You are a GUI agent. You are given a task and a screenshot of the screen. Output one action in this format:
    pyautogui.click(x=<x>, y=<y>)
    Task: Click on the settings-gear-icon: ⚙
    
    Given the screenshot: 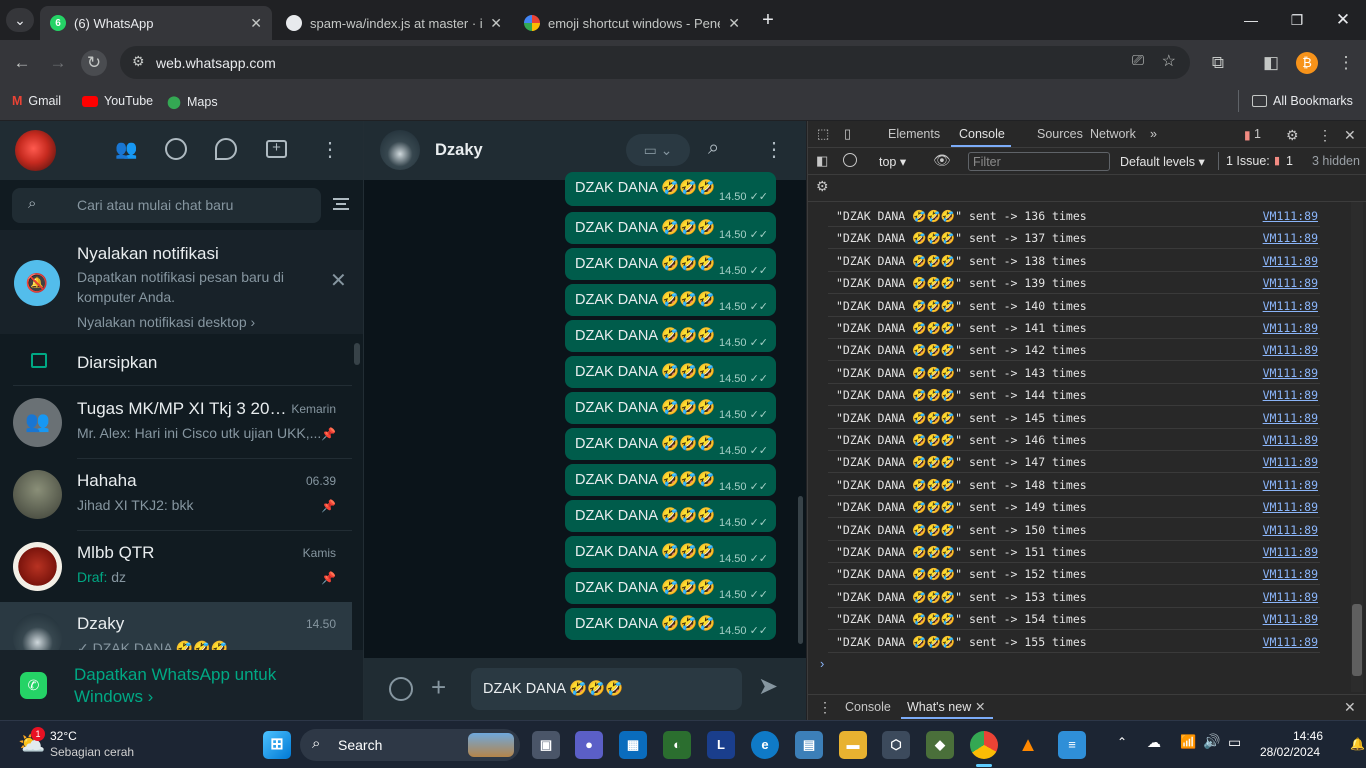 What is the action you would take?
    pyautogui.click(x=1292, y=135)
    